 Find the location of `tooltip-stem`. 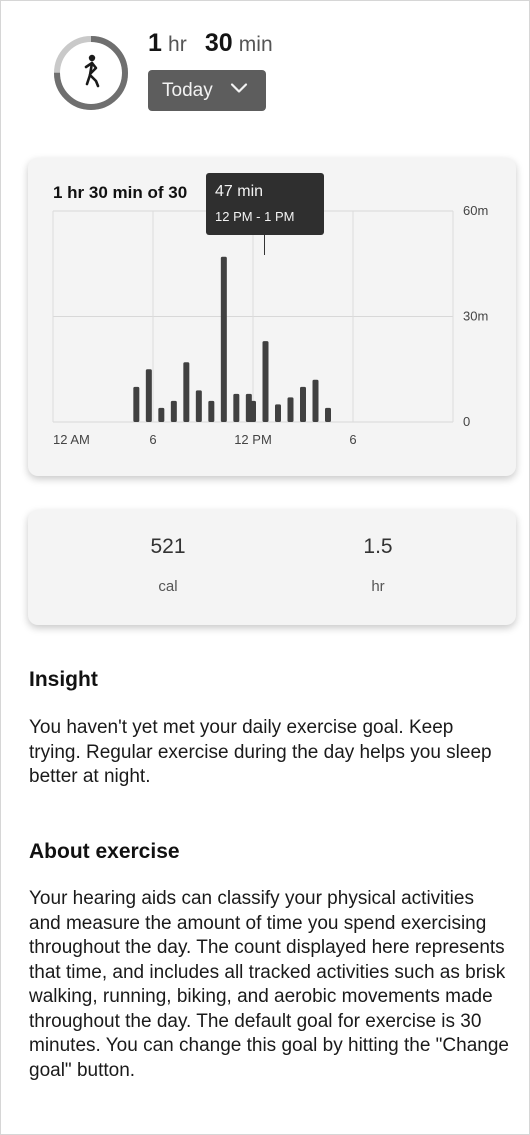

tooltip-stem is located at coordinates (264, 245).